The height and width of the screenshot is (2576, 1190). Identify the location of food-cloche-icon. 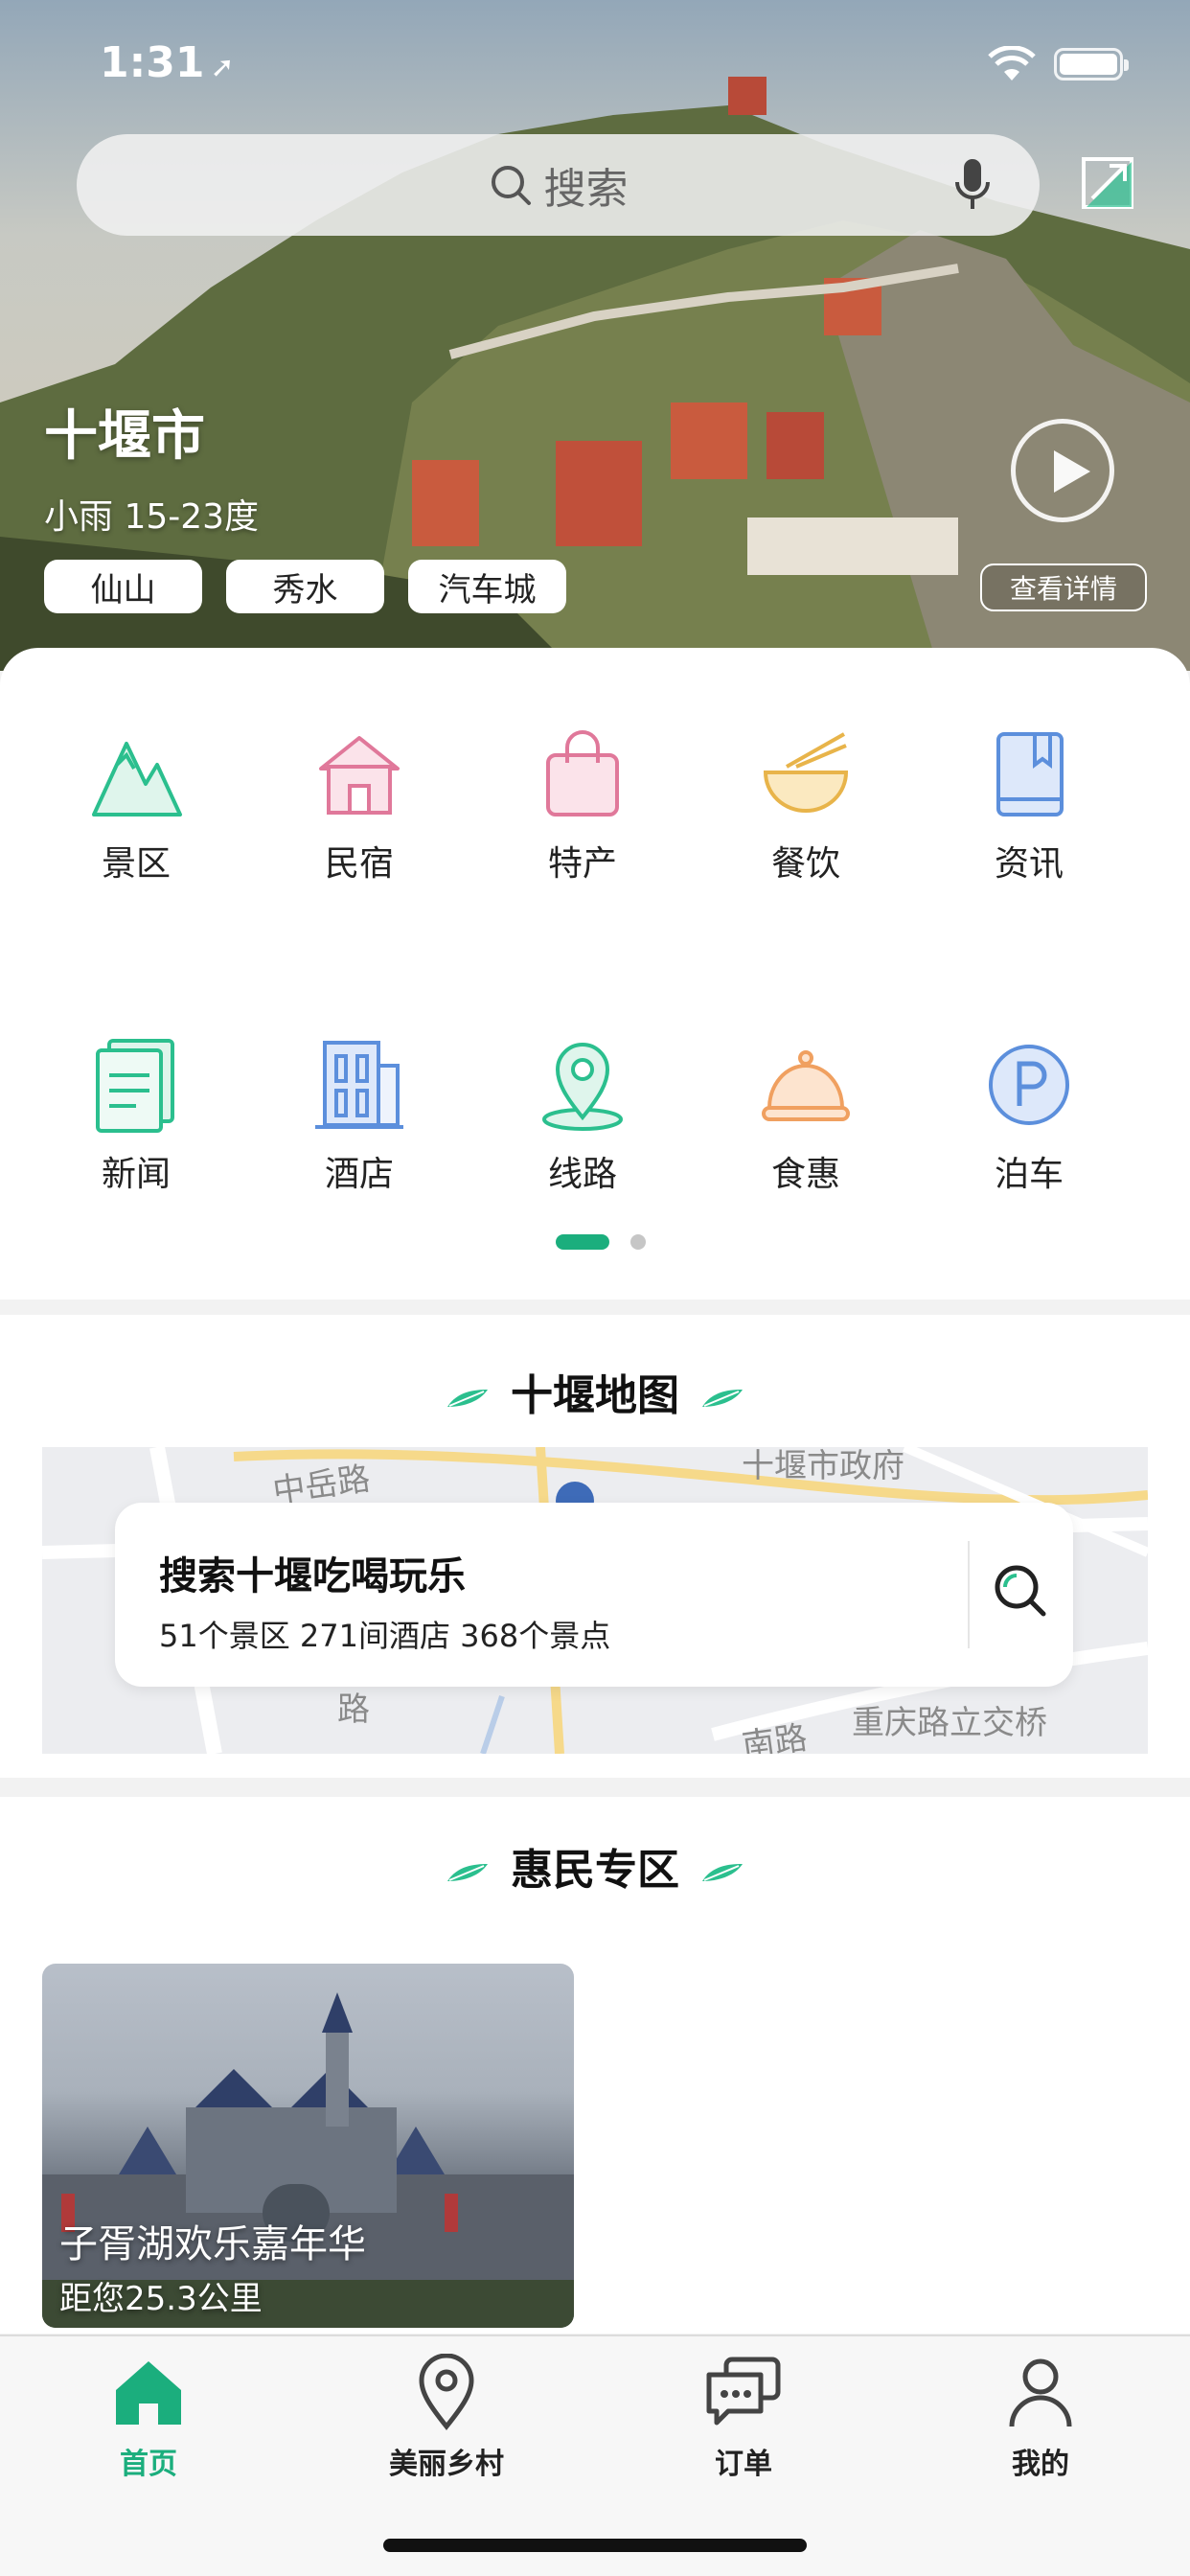
(806, 1085).